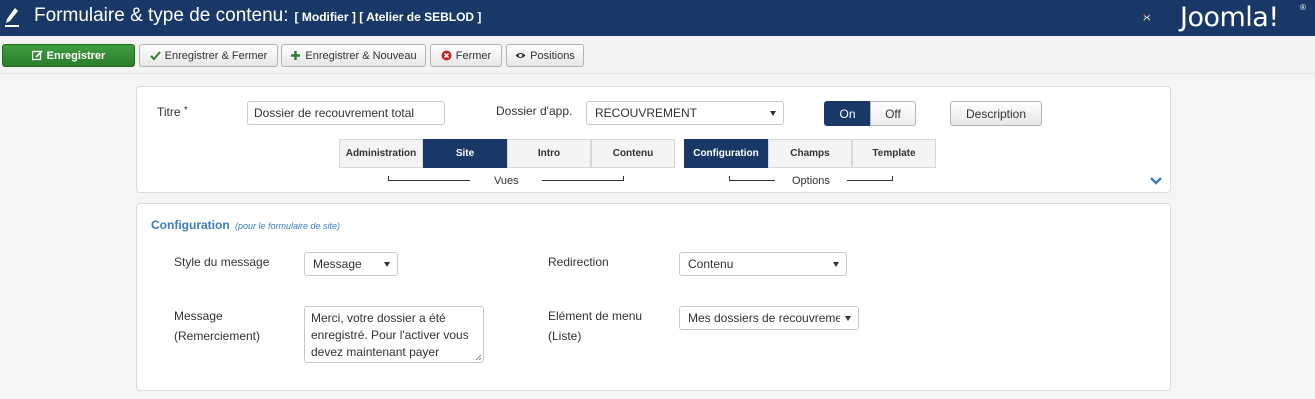 This screenshot has height=399, width=1315. I want to click on plus-icon, so click(296, 55).